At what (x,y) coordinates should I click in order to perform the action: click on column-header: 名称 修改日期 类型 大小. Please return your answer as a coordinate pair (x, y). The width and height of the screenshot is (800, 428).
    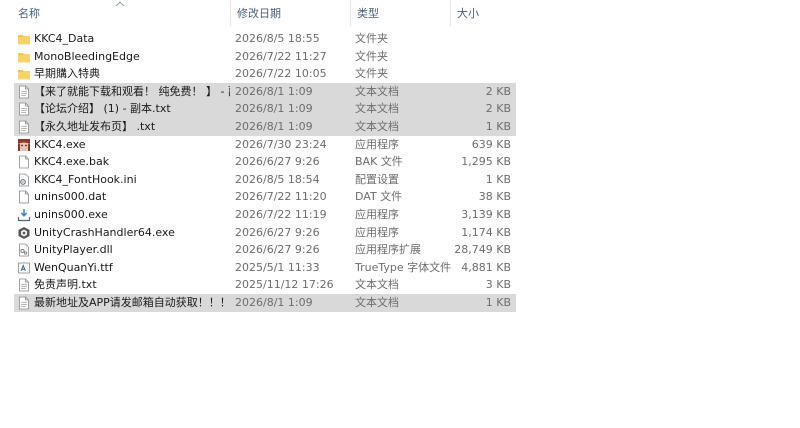
    Looking at the image, I should click on (258, 13).